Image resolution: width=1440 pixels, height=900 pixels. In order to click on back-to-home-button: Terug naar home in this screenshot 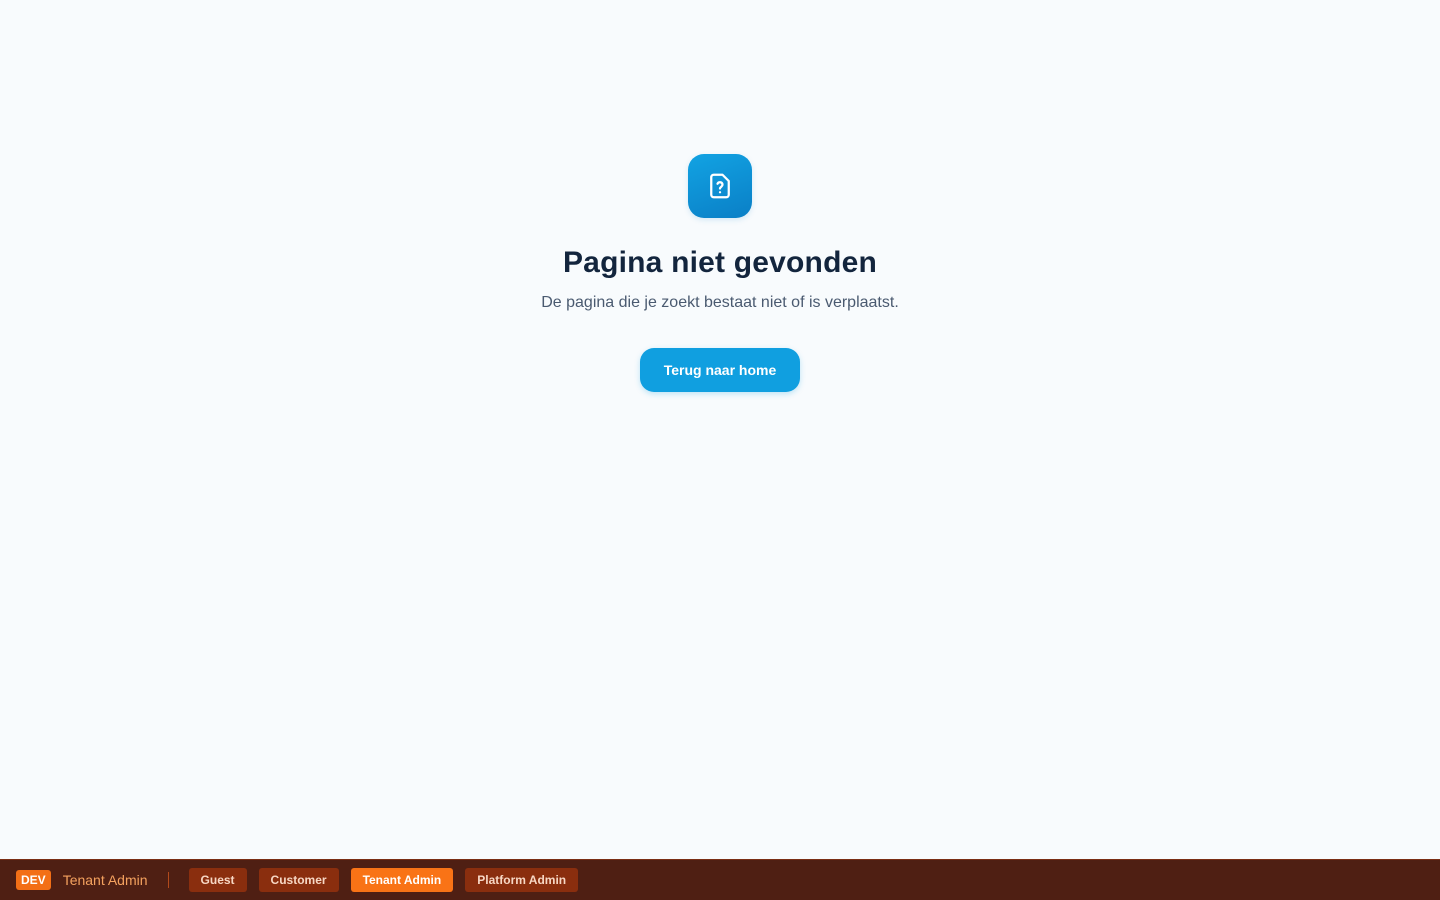, I will do `click(720, 370)`.